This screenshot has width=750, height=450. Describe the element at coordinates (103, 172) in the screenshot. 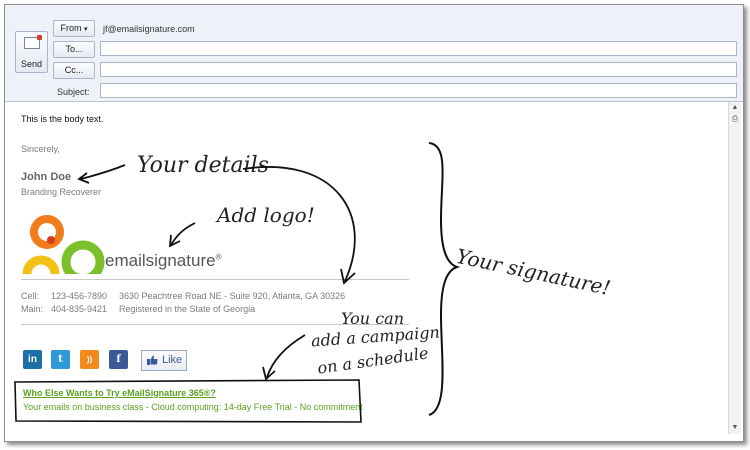

I see `arrow-to-details` at that location.